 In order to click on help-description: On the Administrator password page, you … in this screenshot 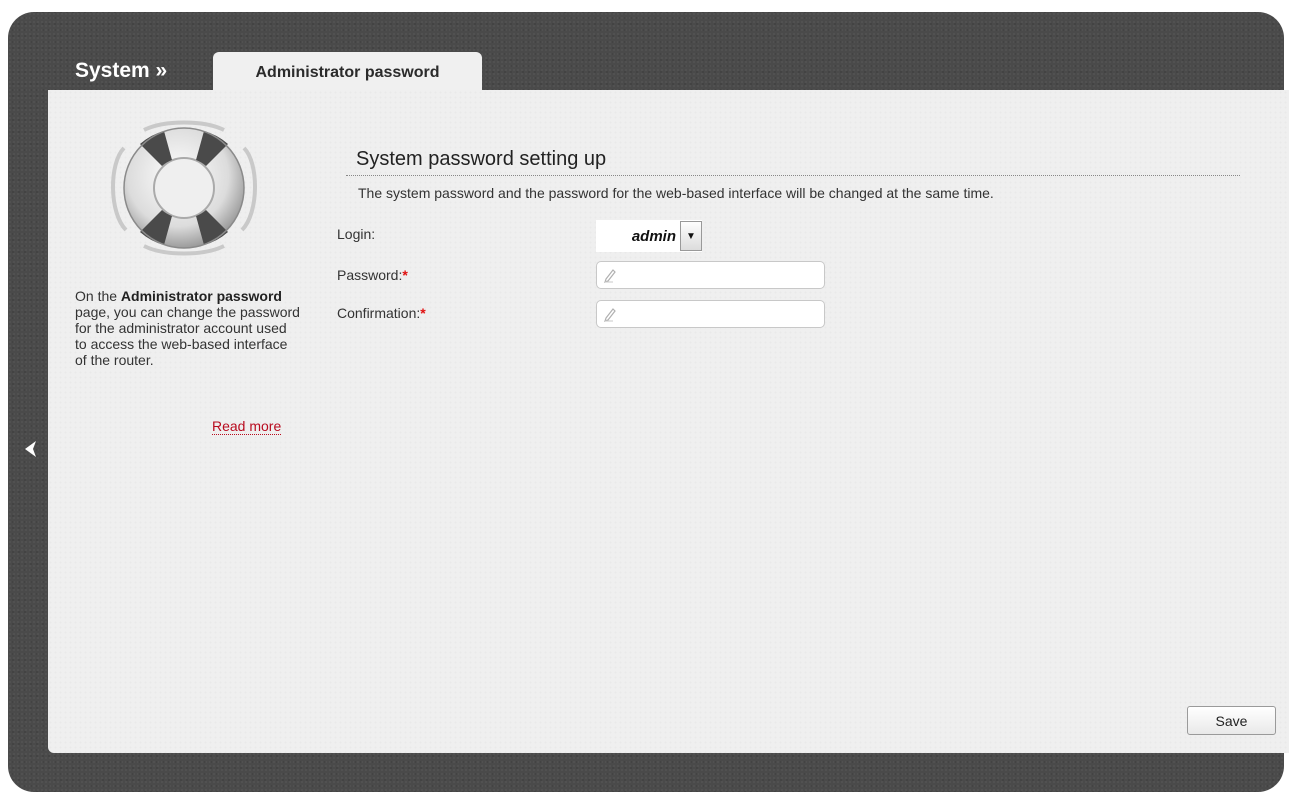, I will do `click(187, 328)`.